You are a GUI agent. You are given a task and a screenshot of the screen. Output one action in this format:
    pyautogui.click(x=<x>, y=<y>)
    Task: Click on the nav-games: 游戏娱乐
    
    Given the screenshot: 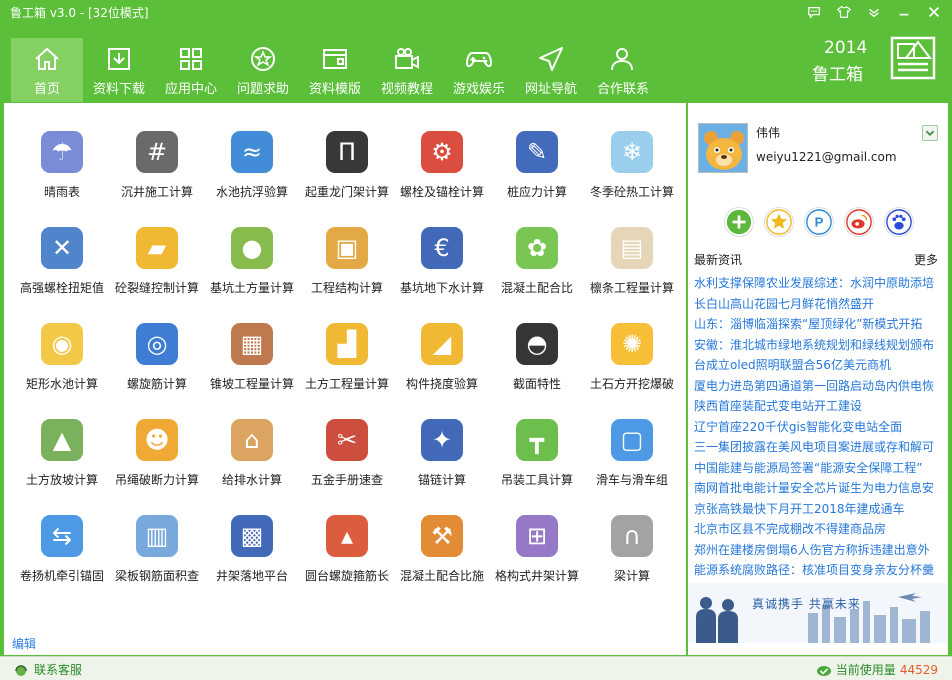 What is the action you would take?
    pyautogui.click(x=479, y=70)
    